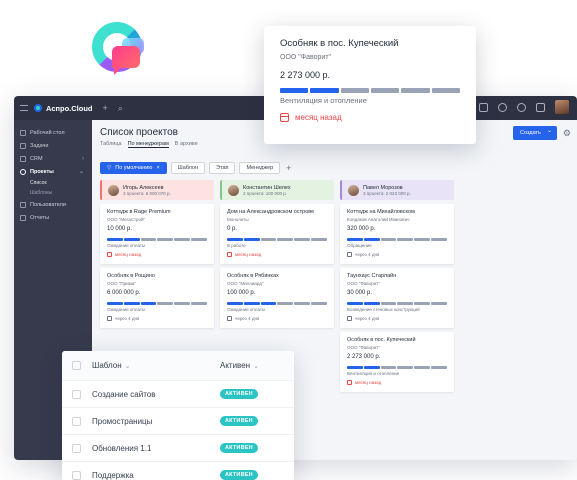 This screenshot has height=480, width=577. What do you see at coordinates (53, 193) in the screenshot?
I see `sidebar-subitem: Шаблоны` at bounding box center [53, 193].